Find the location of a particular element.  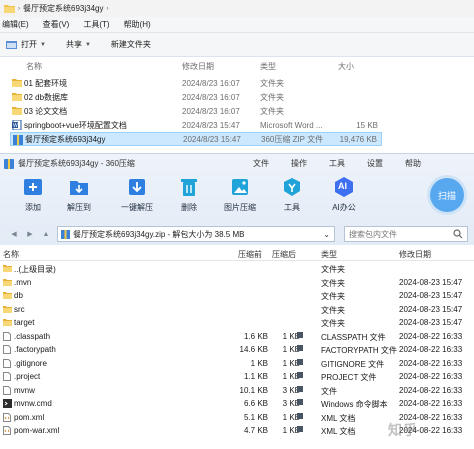

scan-button: 扫描 is located at coordinates (447, 195).